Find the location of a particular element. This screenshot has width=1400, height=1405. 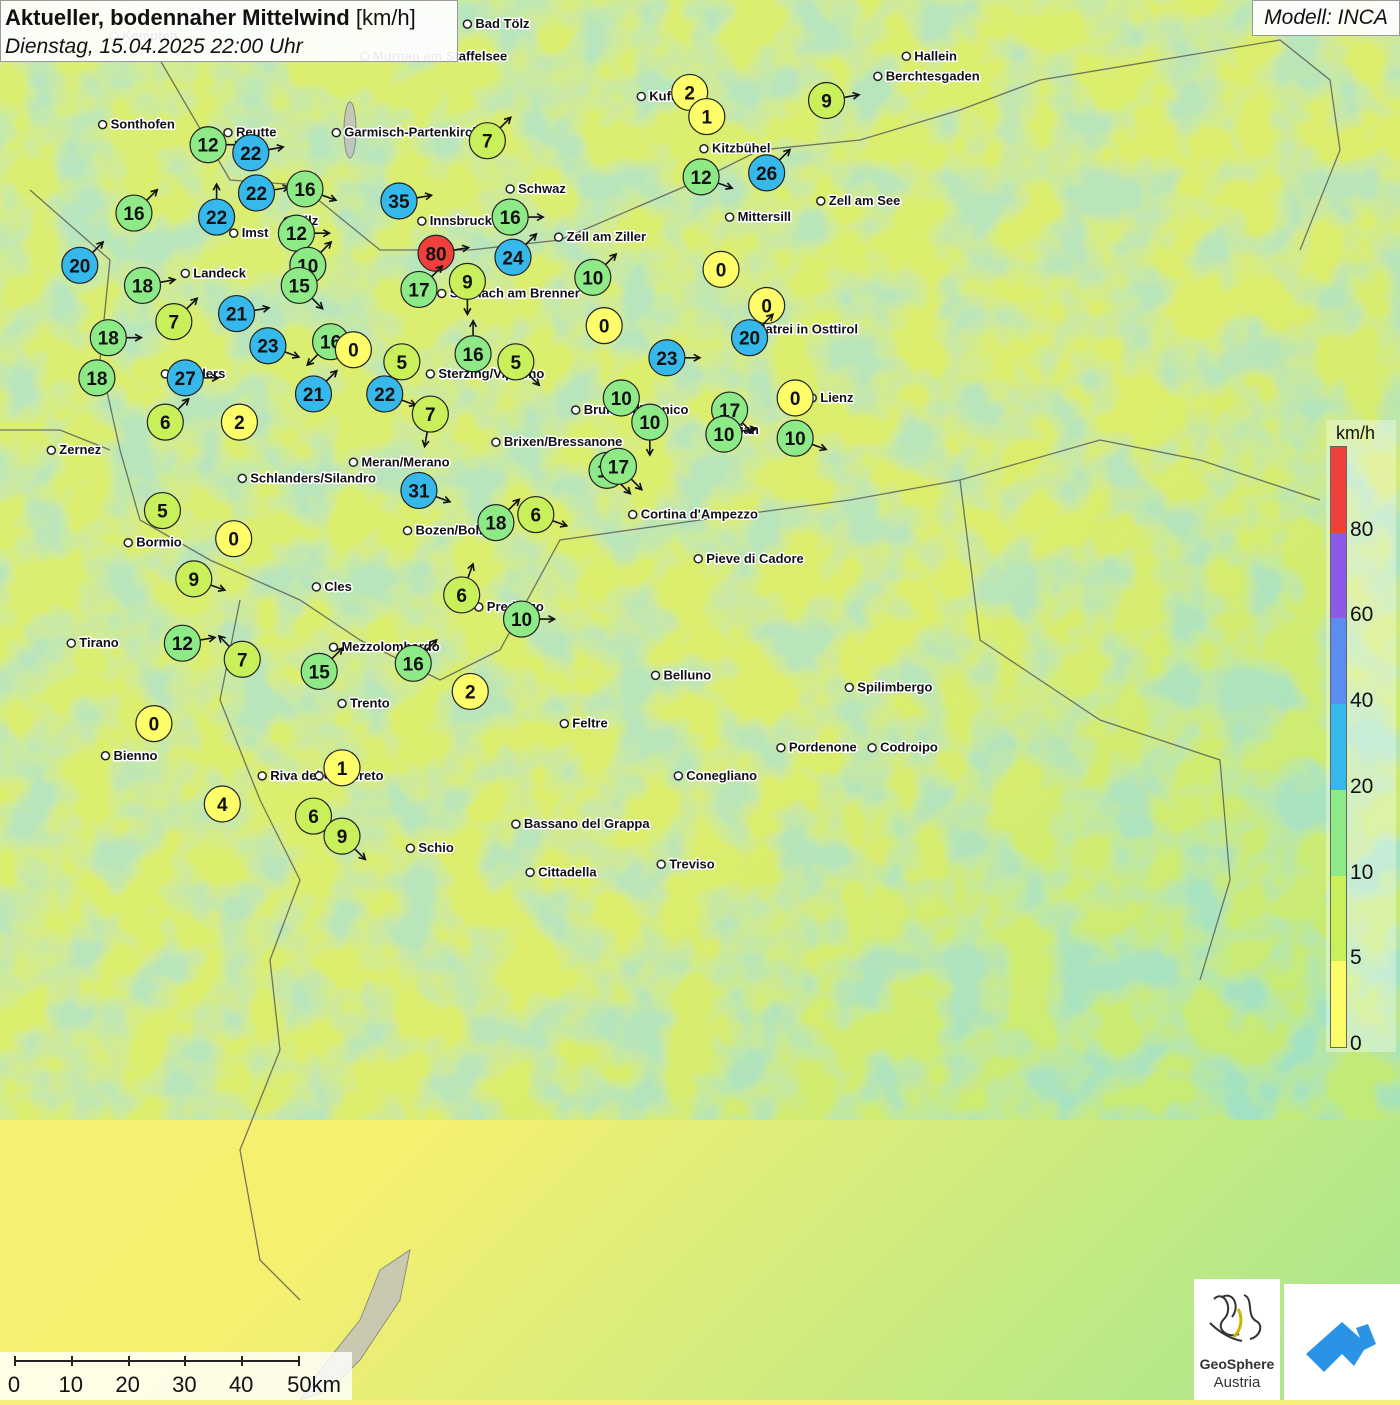

station-40: 2 is located at coordinates (239, 422).